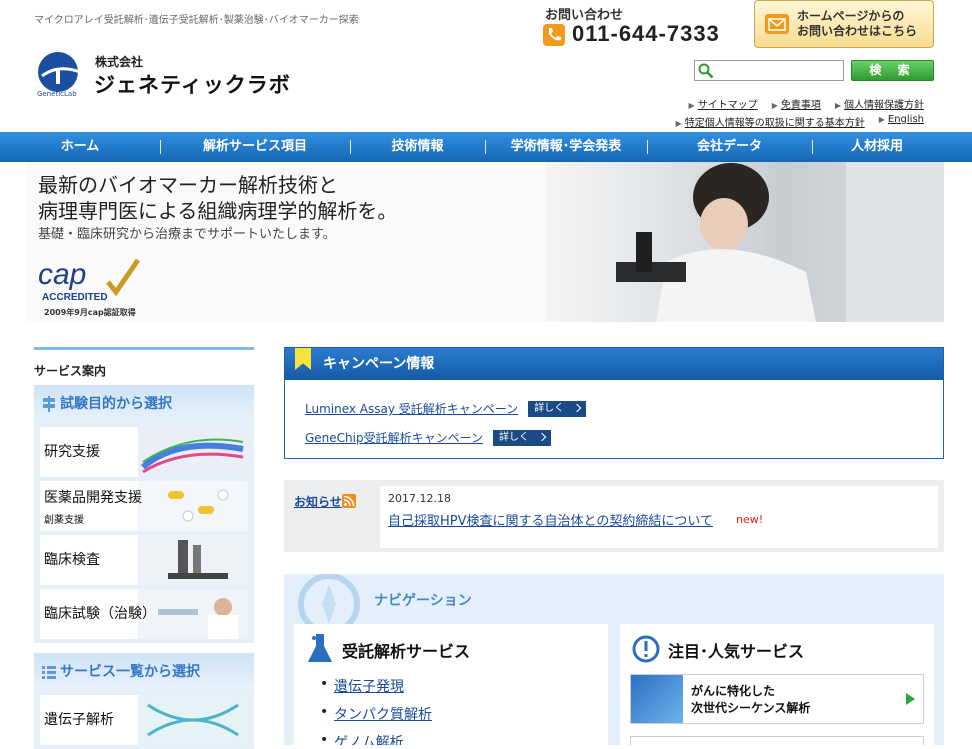 The height and width of the screenshot is (749, 972). I want to click on featured-services-heading: 注目･人気サービス, so click(736, 651).